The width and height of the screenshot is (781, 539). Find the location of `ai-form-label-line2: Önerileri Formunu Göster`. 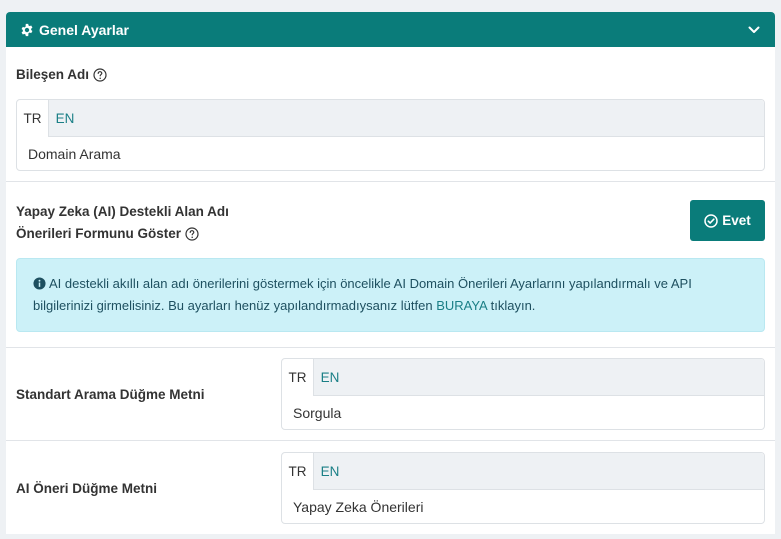

ai-form-label-line2: Önerileri Formunu Göster is located at coordinates (99, 233).